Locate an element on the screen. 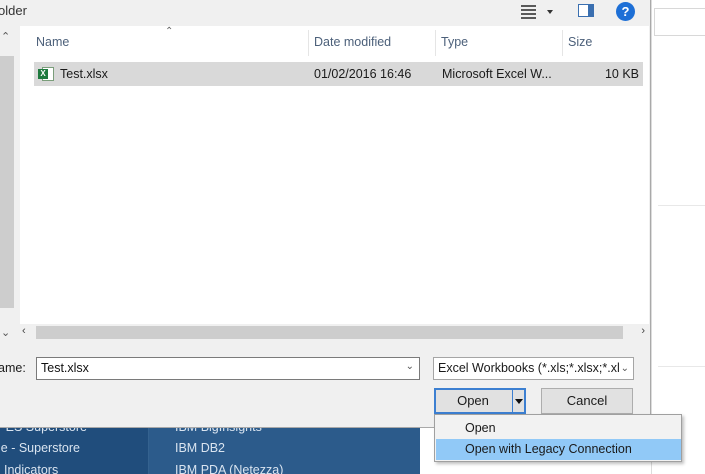 The image size is (705, 474). navigation-scrollbar: ⌃ ⌄ is located at coordinates (7, 184).